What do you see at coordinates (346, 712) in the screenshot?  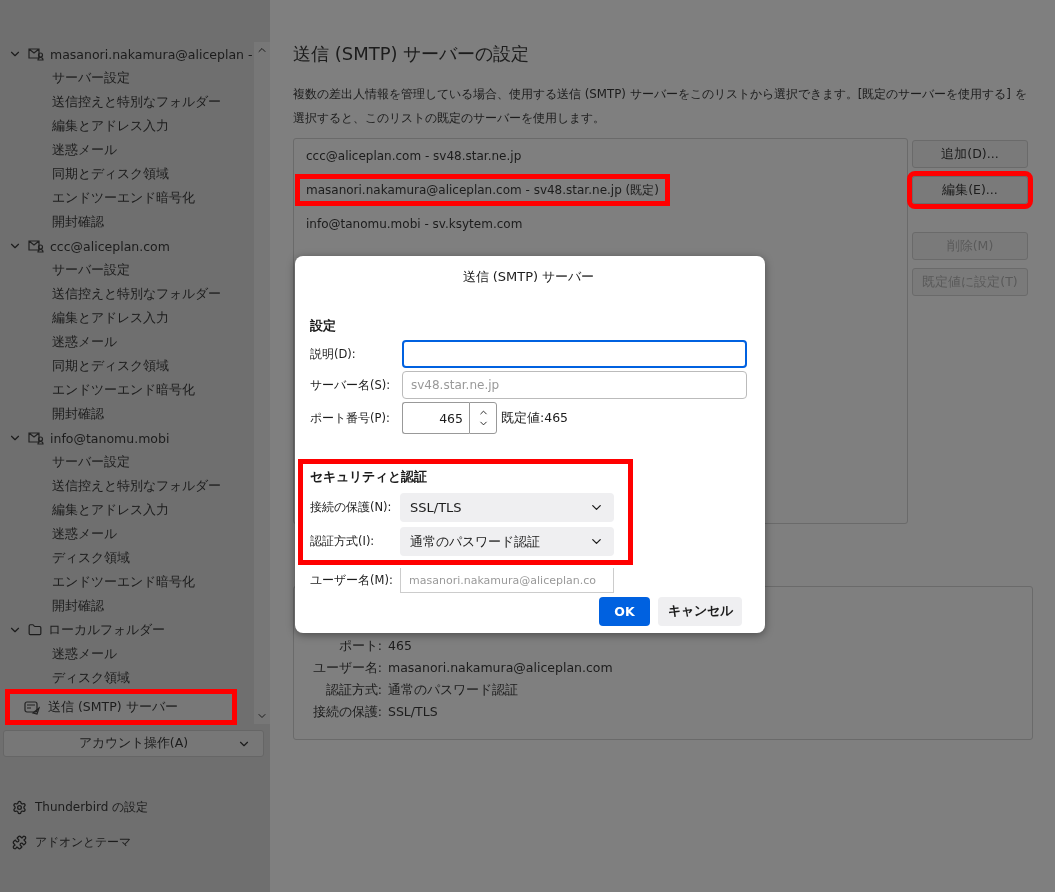 I see `detail-label: 接続の保護:` at bounding box center [346, 712].